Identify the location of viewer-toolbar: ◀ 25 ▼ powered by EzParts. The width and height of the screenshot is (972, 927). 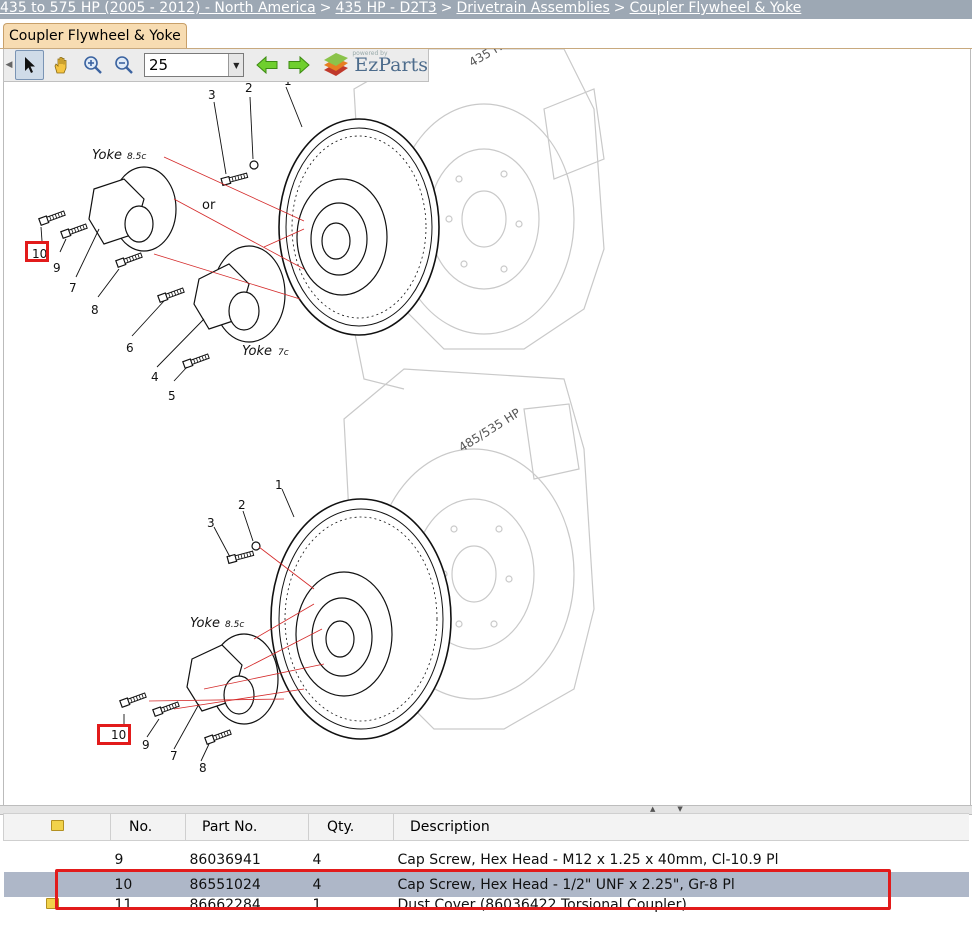
(216, 65).